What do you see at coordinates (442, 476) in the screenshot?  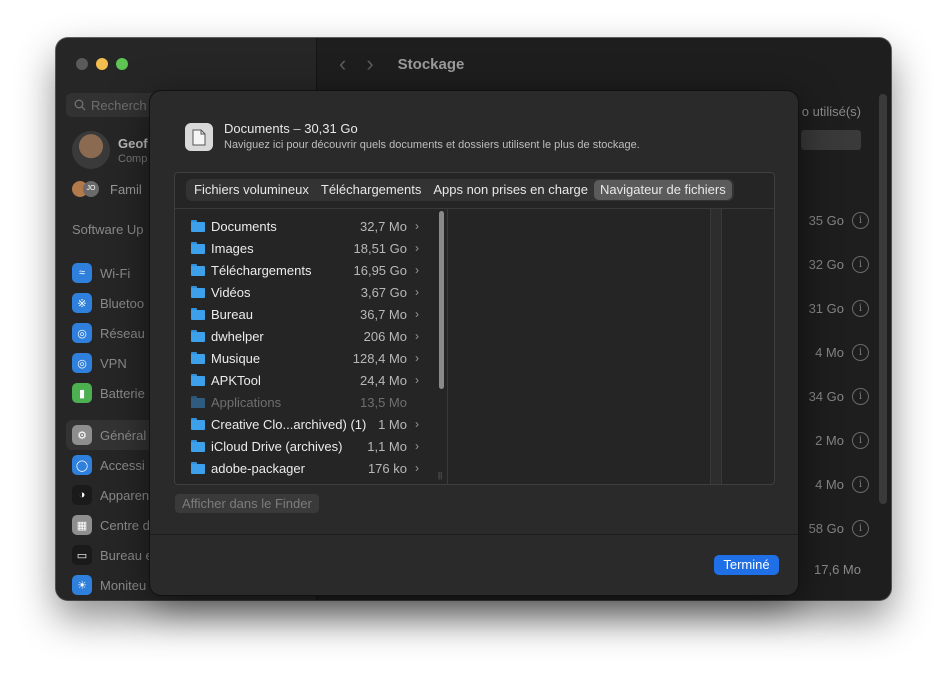 I see `column-resize-handle: ||` at bounding box center [442, 476].